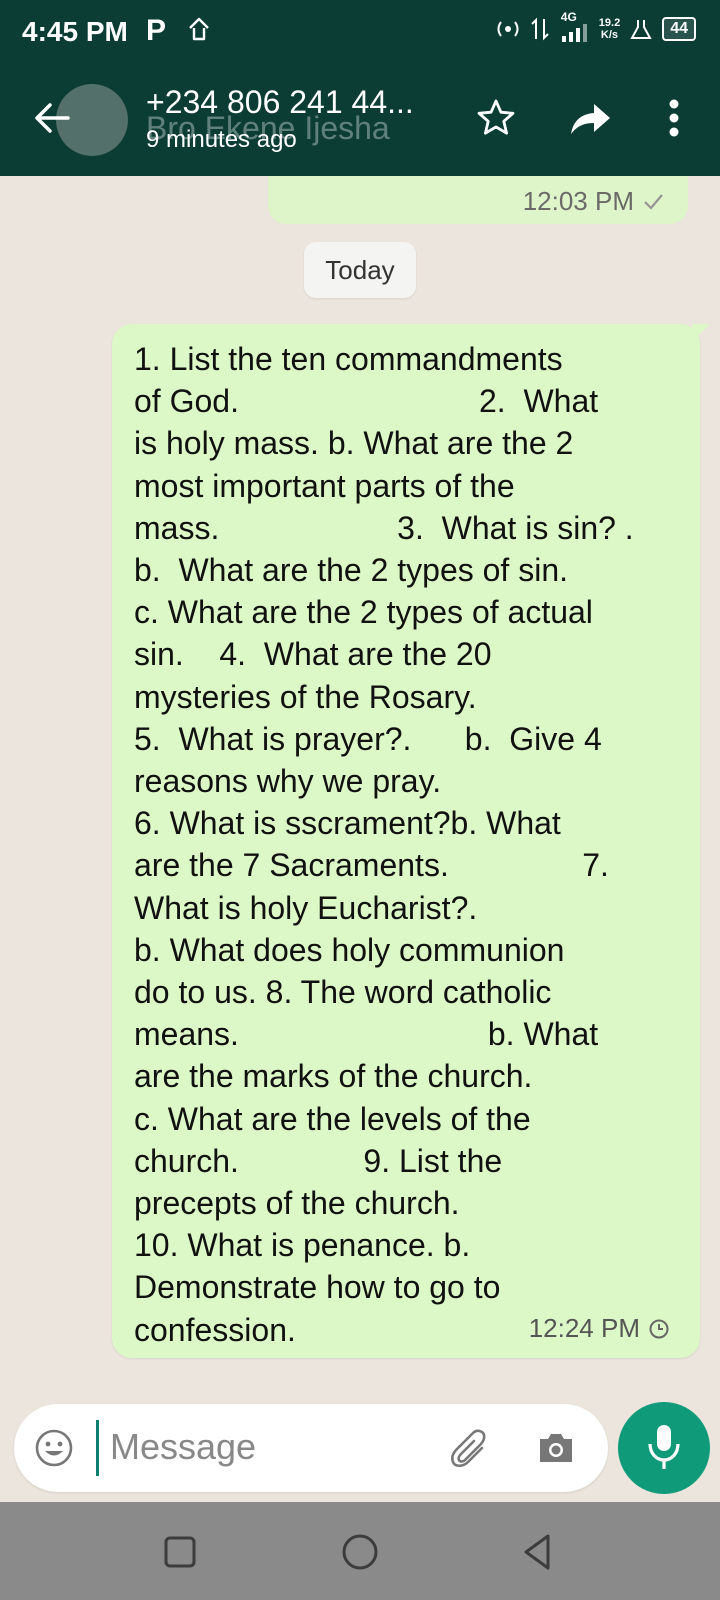  I want to click on back-arrow-icon, so click(52, 118).